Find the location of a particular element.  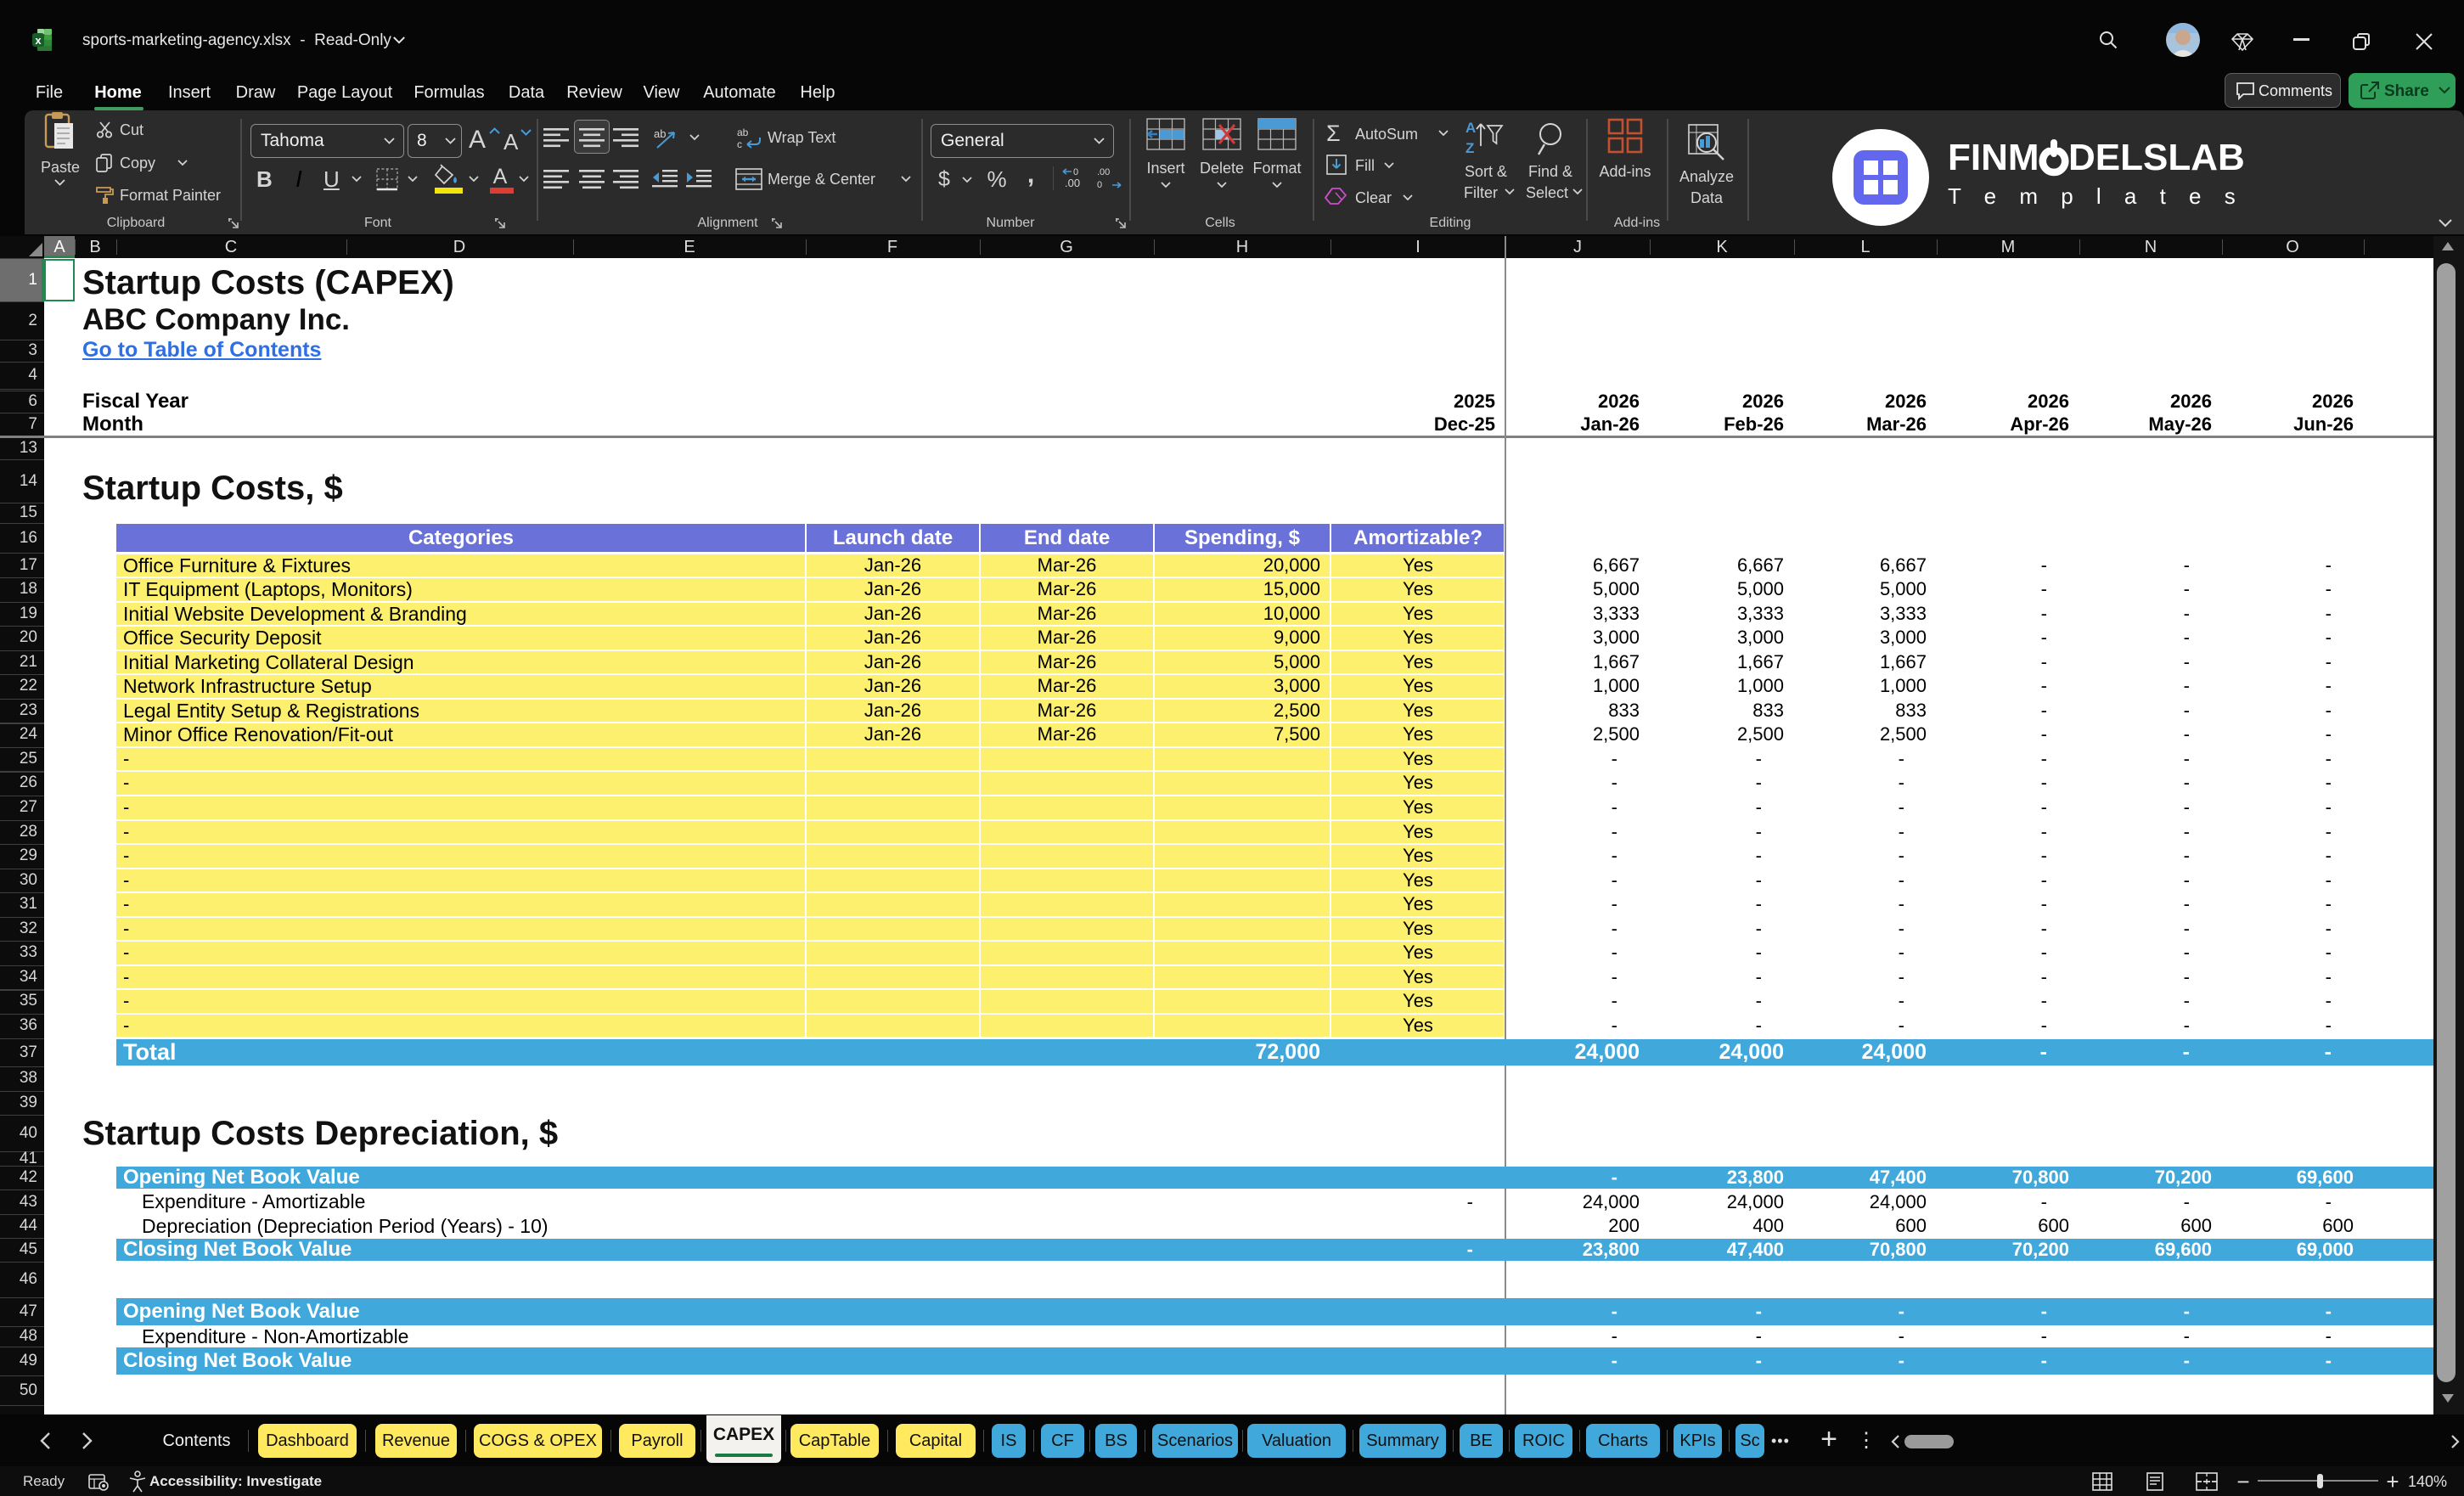

svg-text: c is located at coordinates (739, 144).